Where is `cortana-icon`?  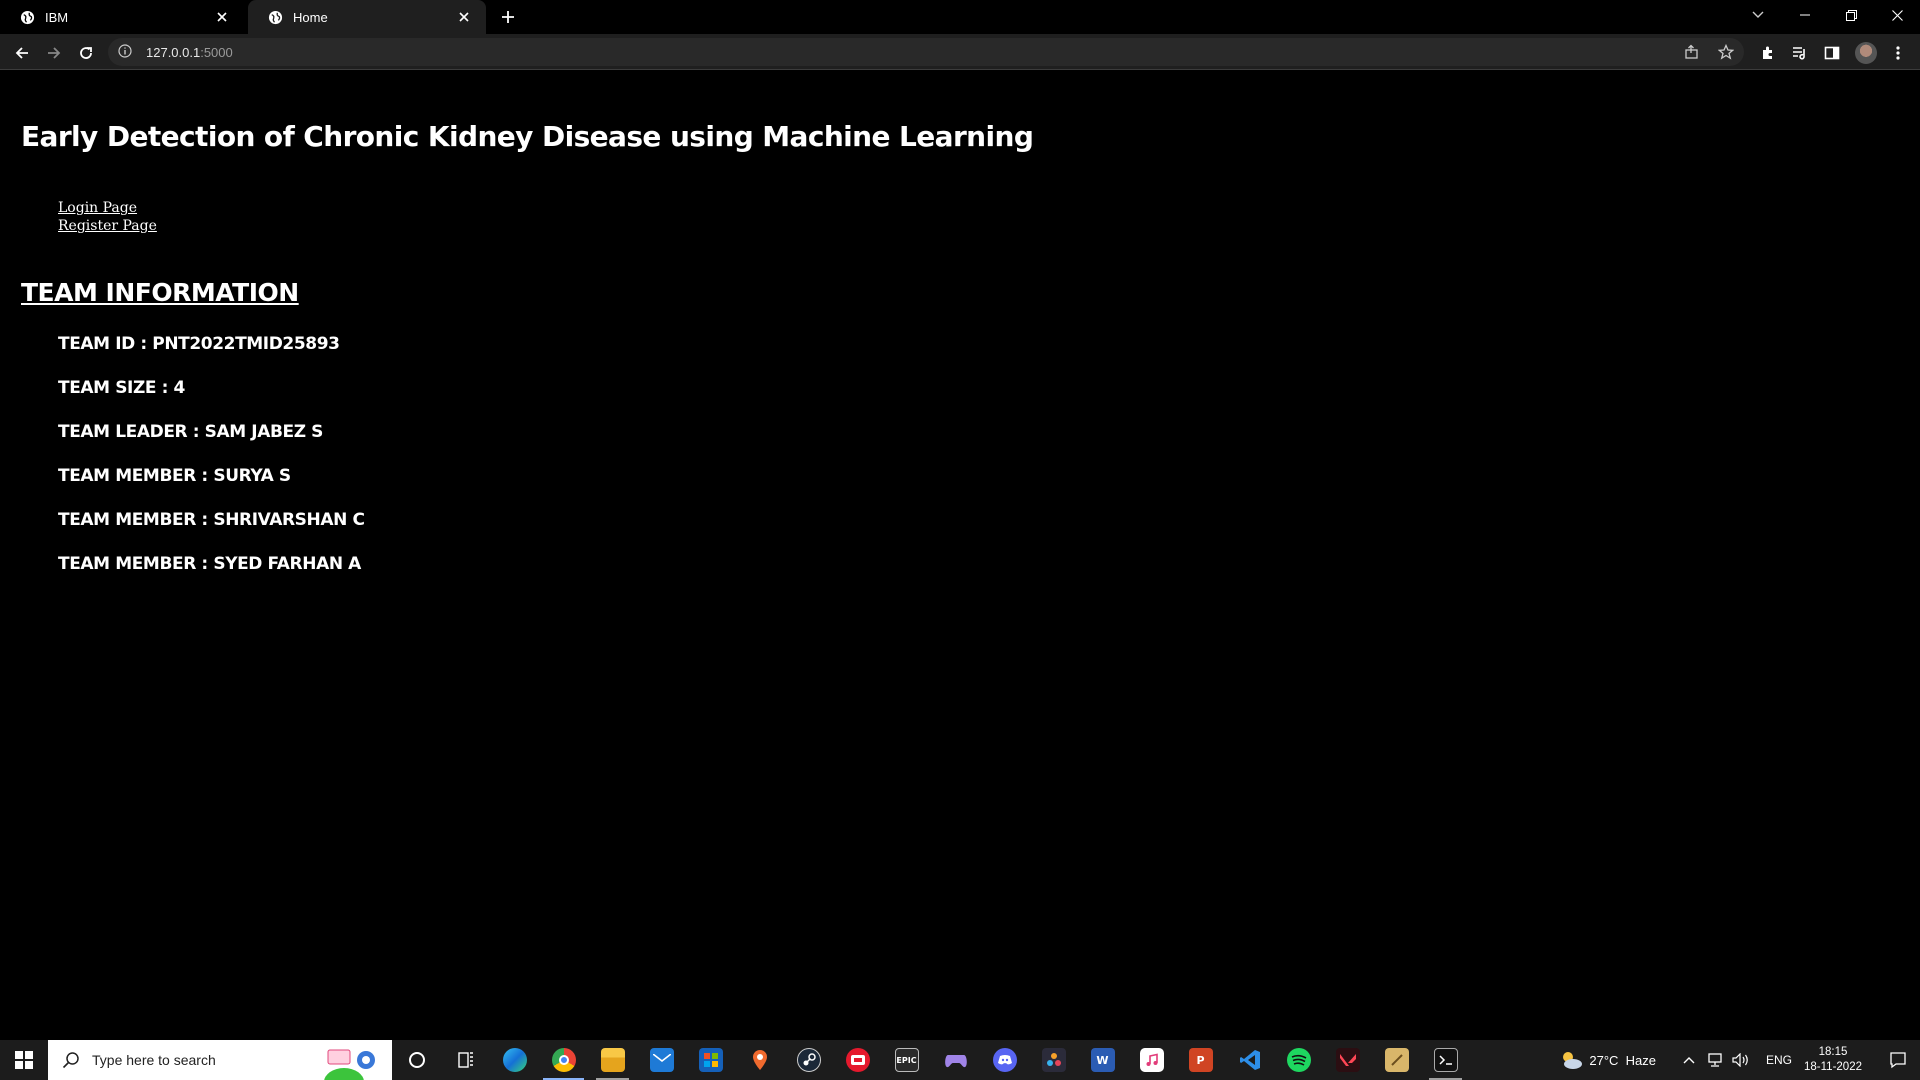 cortana-icon is located at coordinates (416, 1060).